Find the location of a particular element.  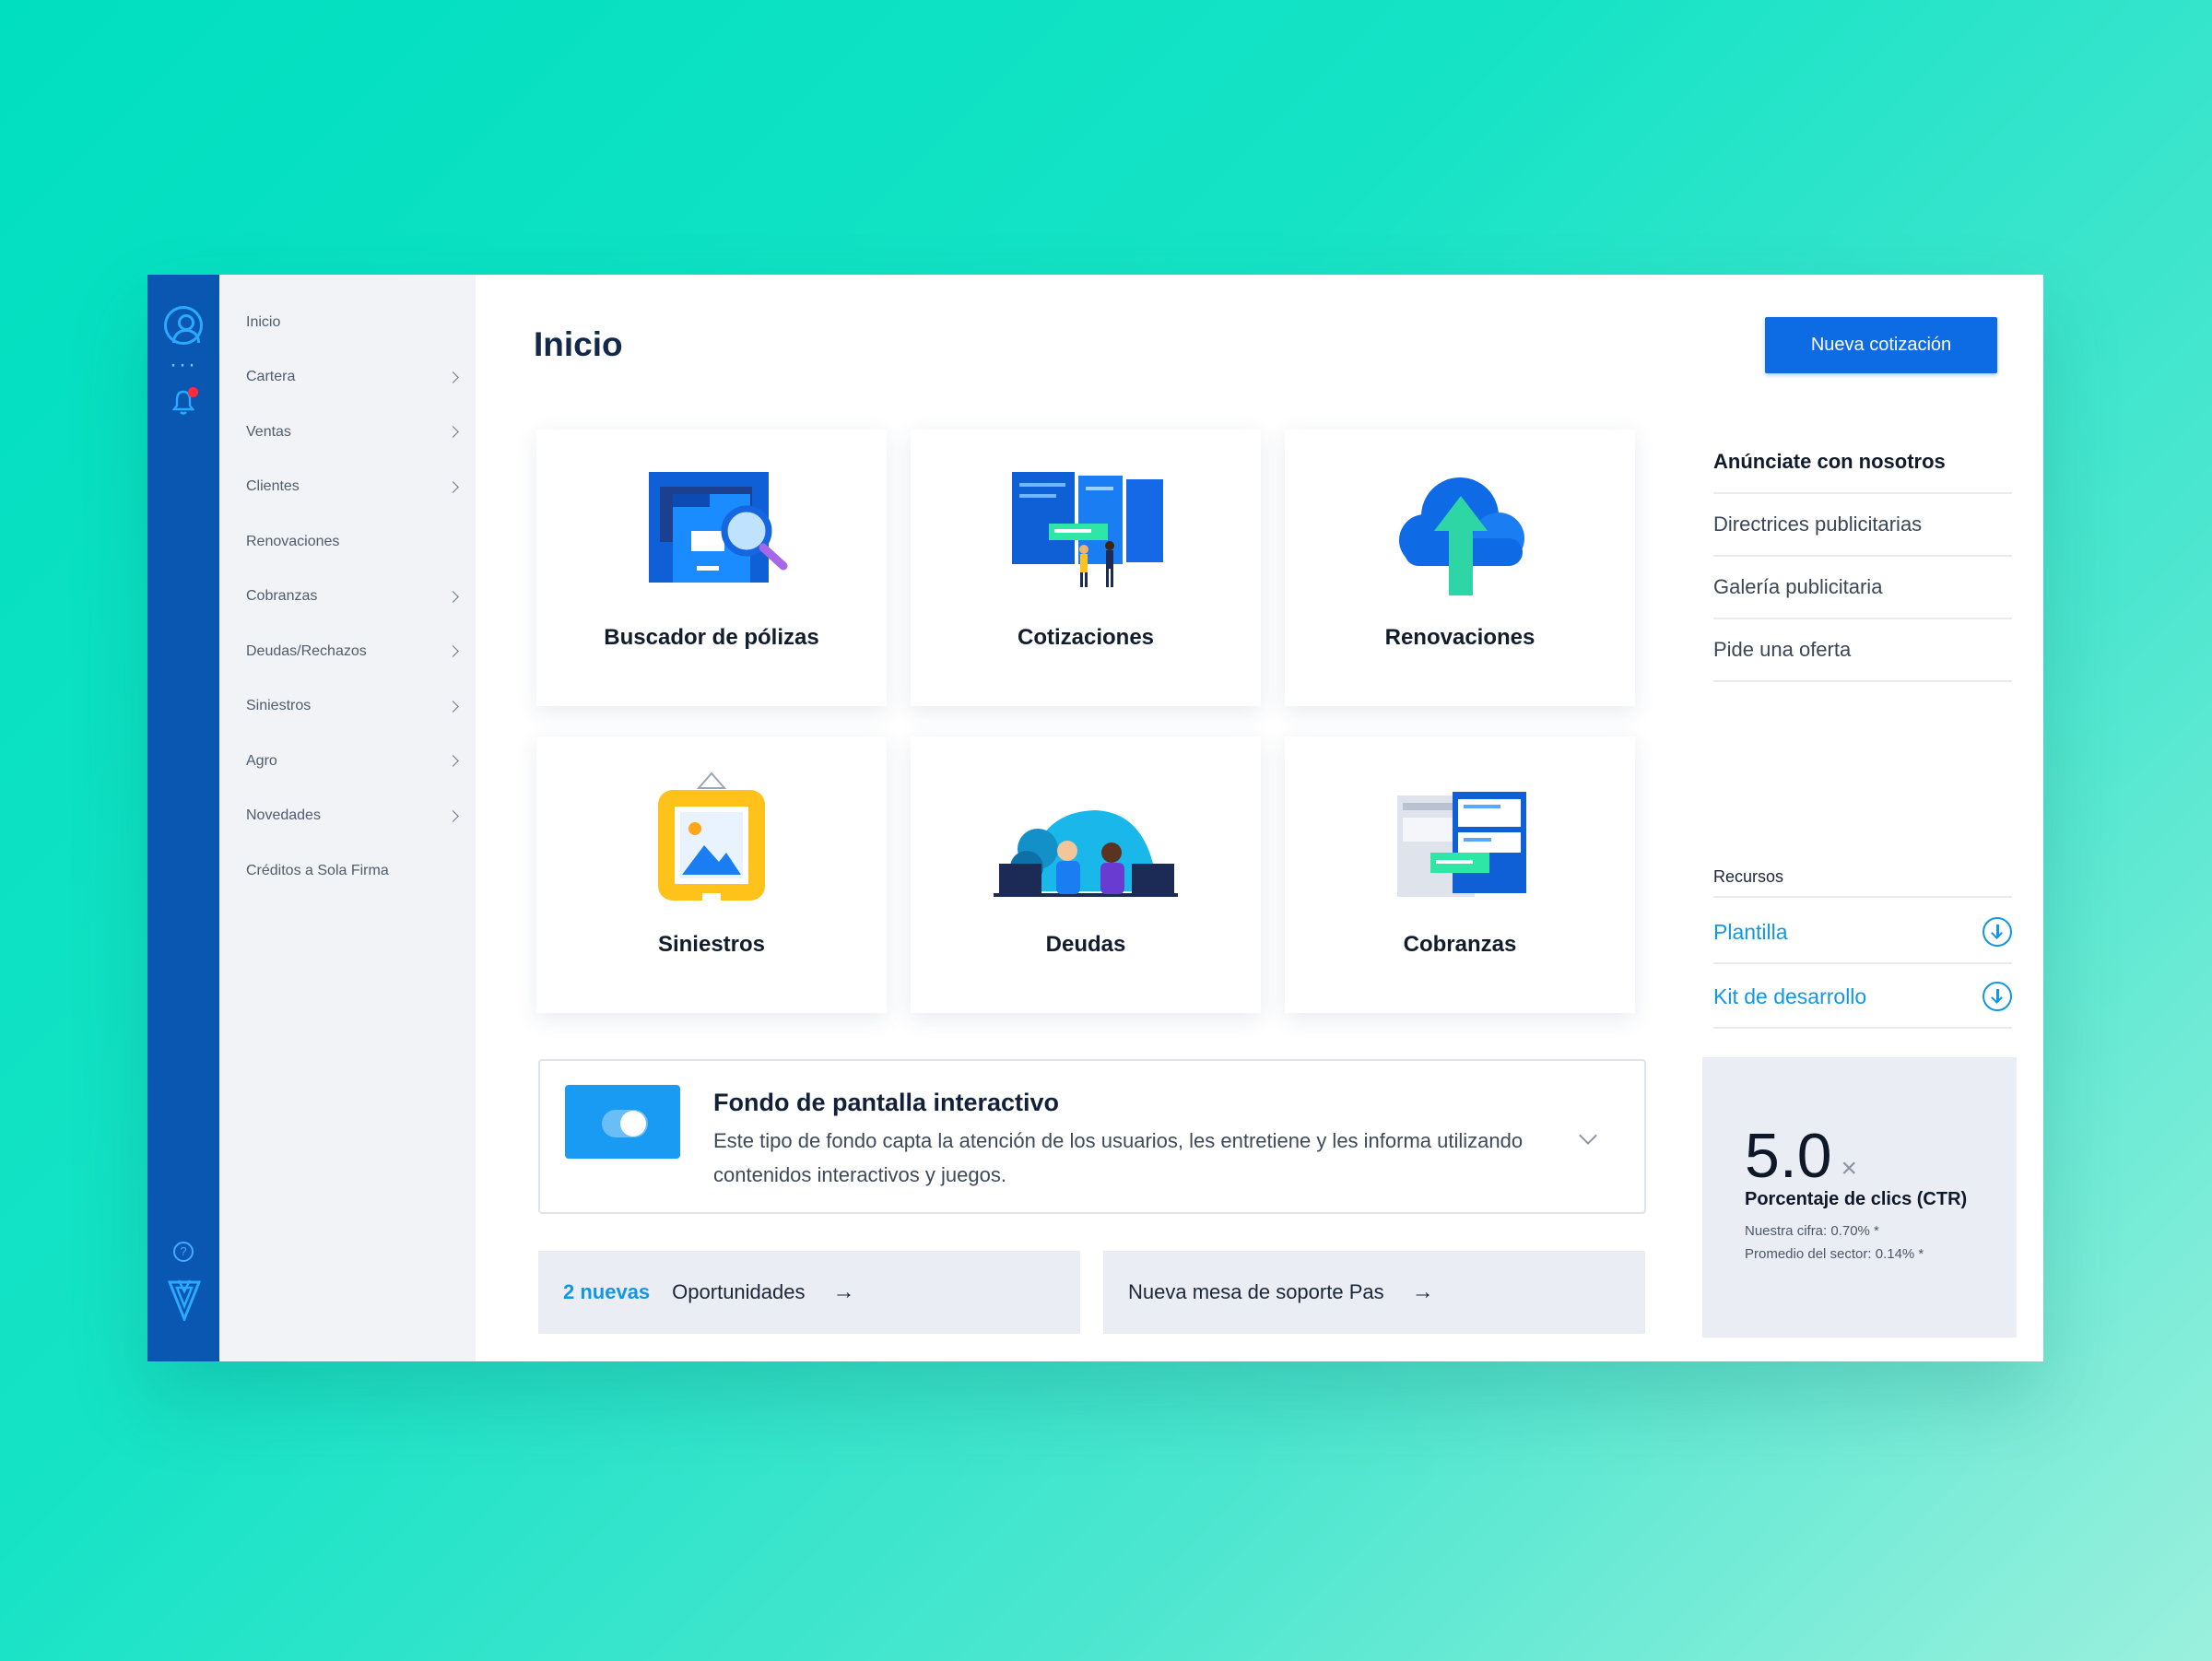

sidebar-item-label: Clientes is located at coordinates (273, 486).